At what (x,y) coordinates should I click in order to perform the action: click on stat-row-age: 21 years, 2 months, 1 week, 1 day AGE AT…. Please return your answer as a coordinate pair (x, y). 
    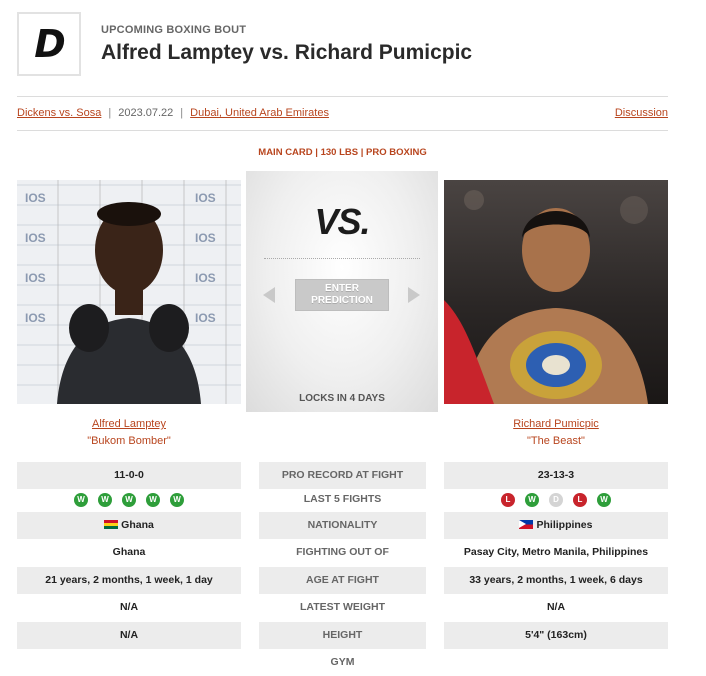
    Looking at the image, I should click on (342, 580).